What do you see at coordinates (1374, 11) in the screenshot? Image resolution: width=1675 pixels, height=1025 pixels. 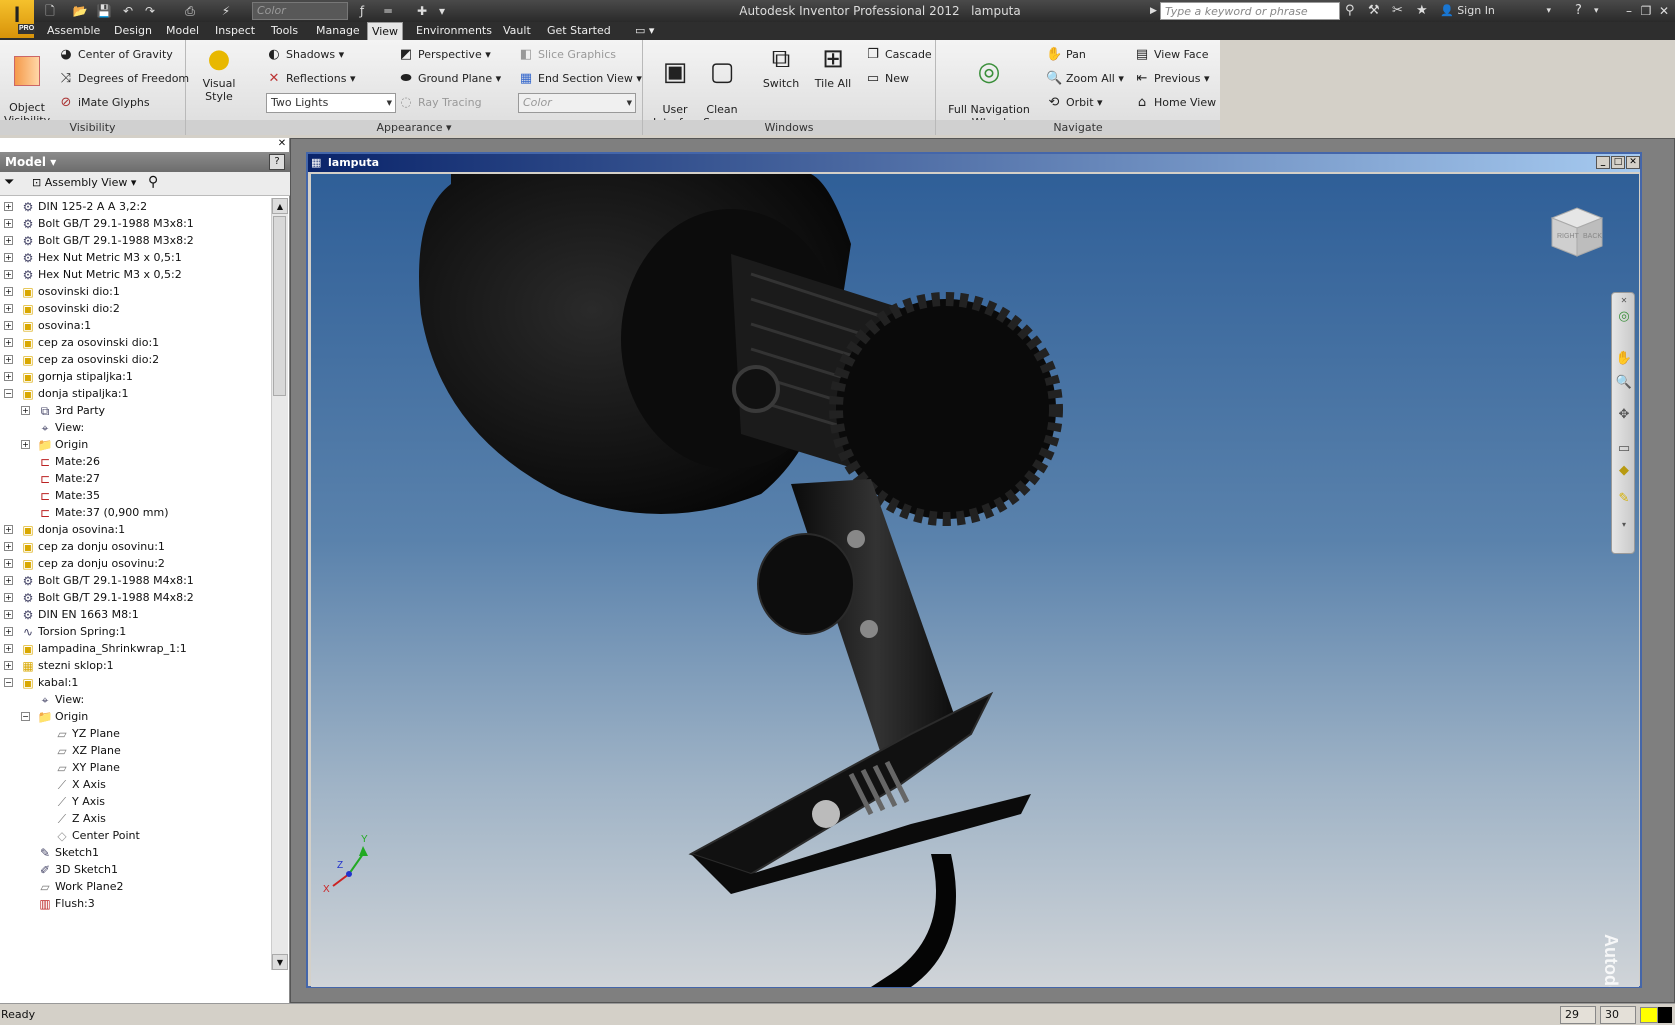 I see `subscription-icon: ⚒` at bounding box center [1374, 11].